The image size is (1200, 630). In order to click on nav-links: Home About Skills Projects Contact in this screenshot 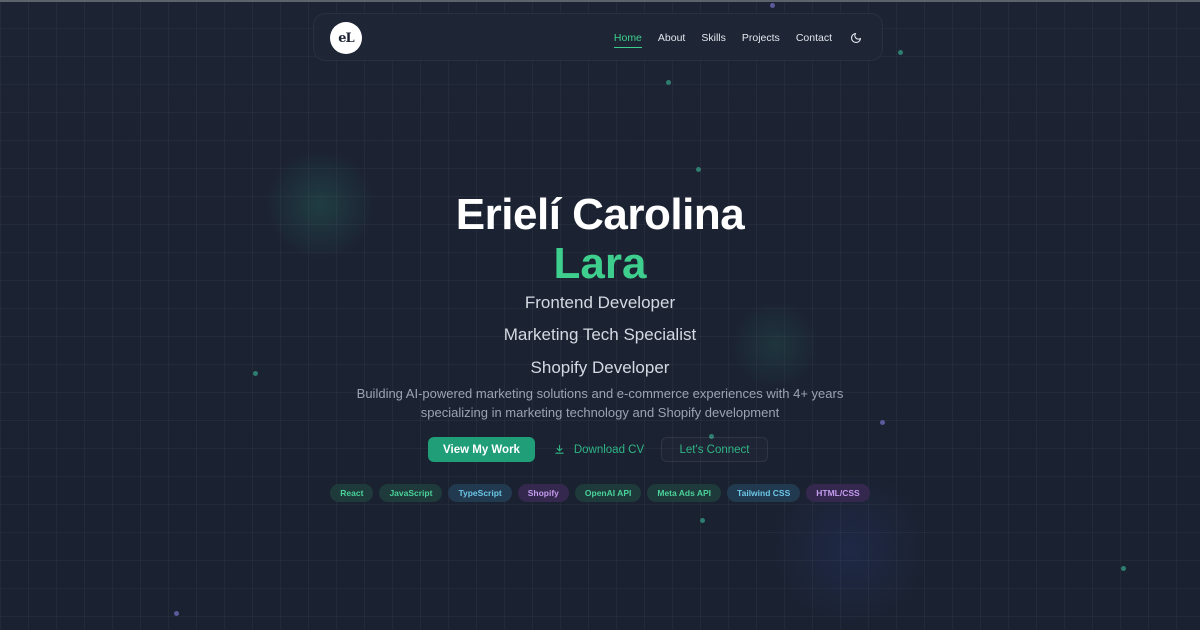, I will do `click(731, 38)`.